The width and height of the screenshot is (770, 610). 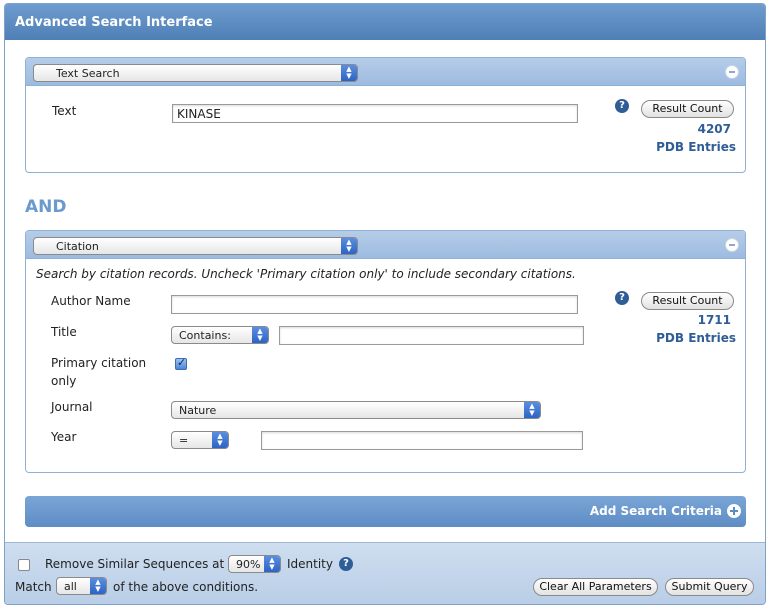 I want to click on title-operator-select: Contains: ▲ ▼, so click(x=220, y=335).